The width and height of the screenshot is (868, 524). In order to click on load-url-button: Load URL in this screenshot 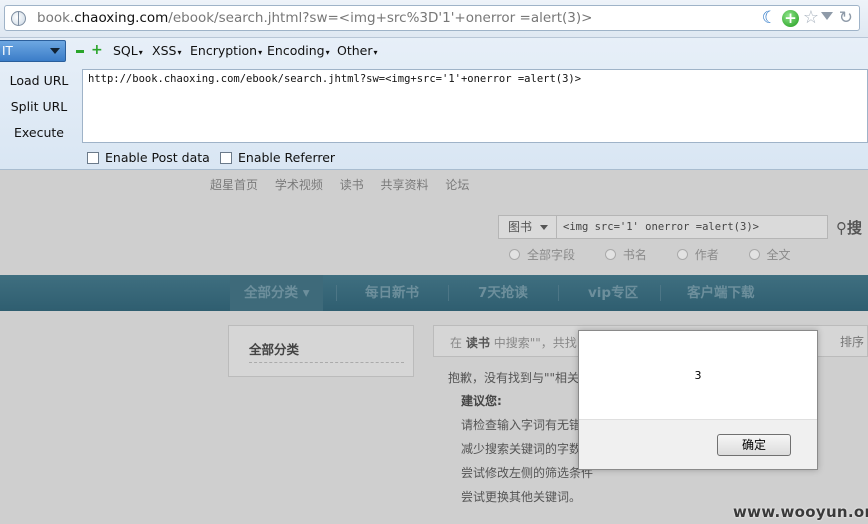, I will do `click(39, 80)`.